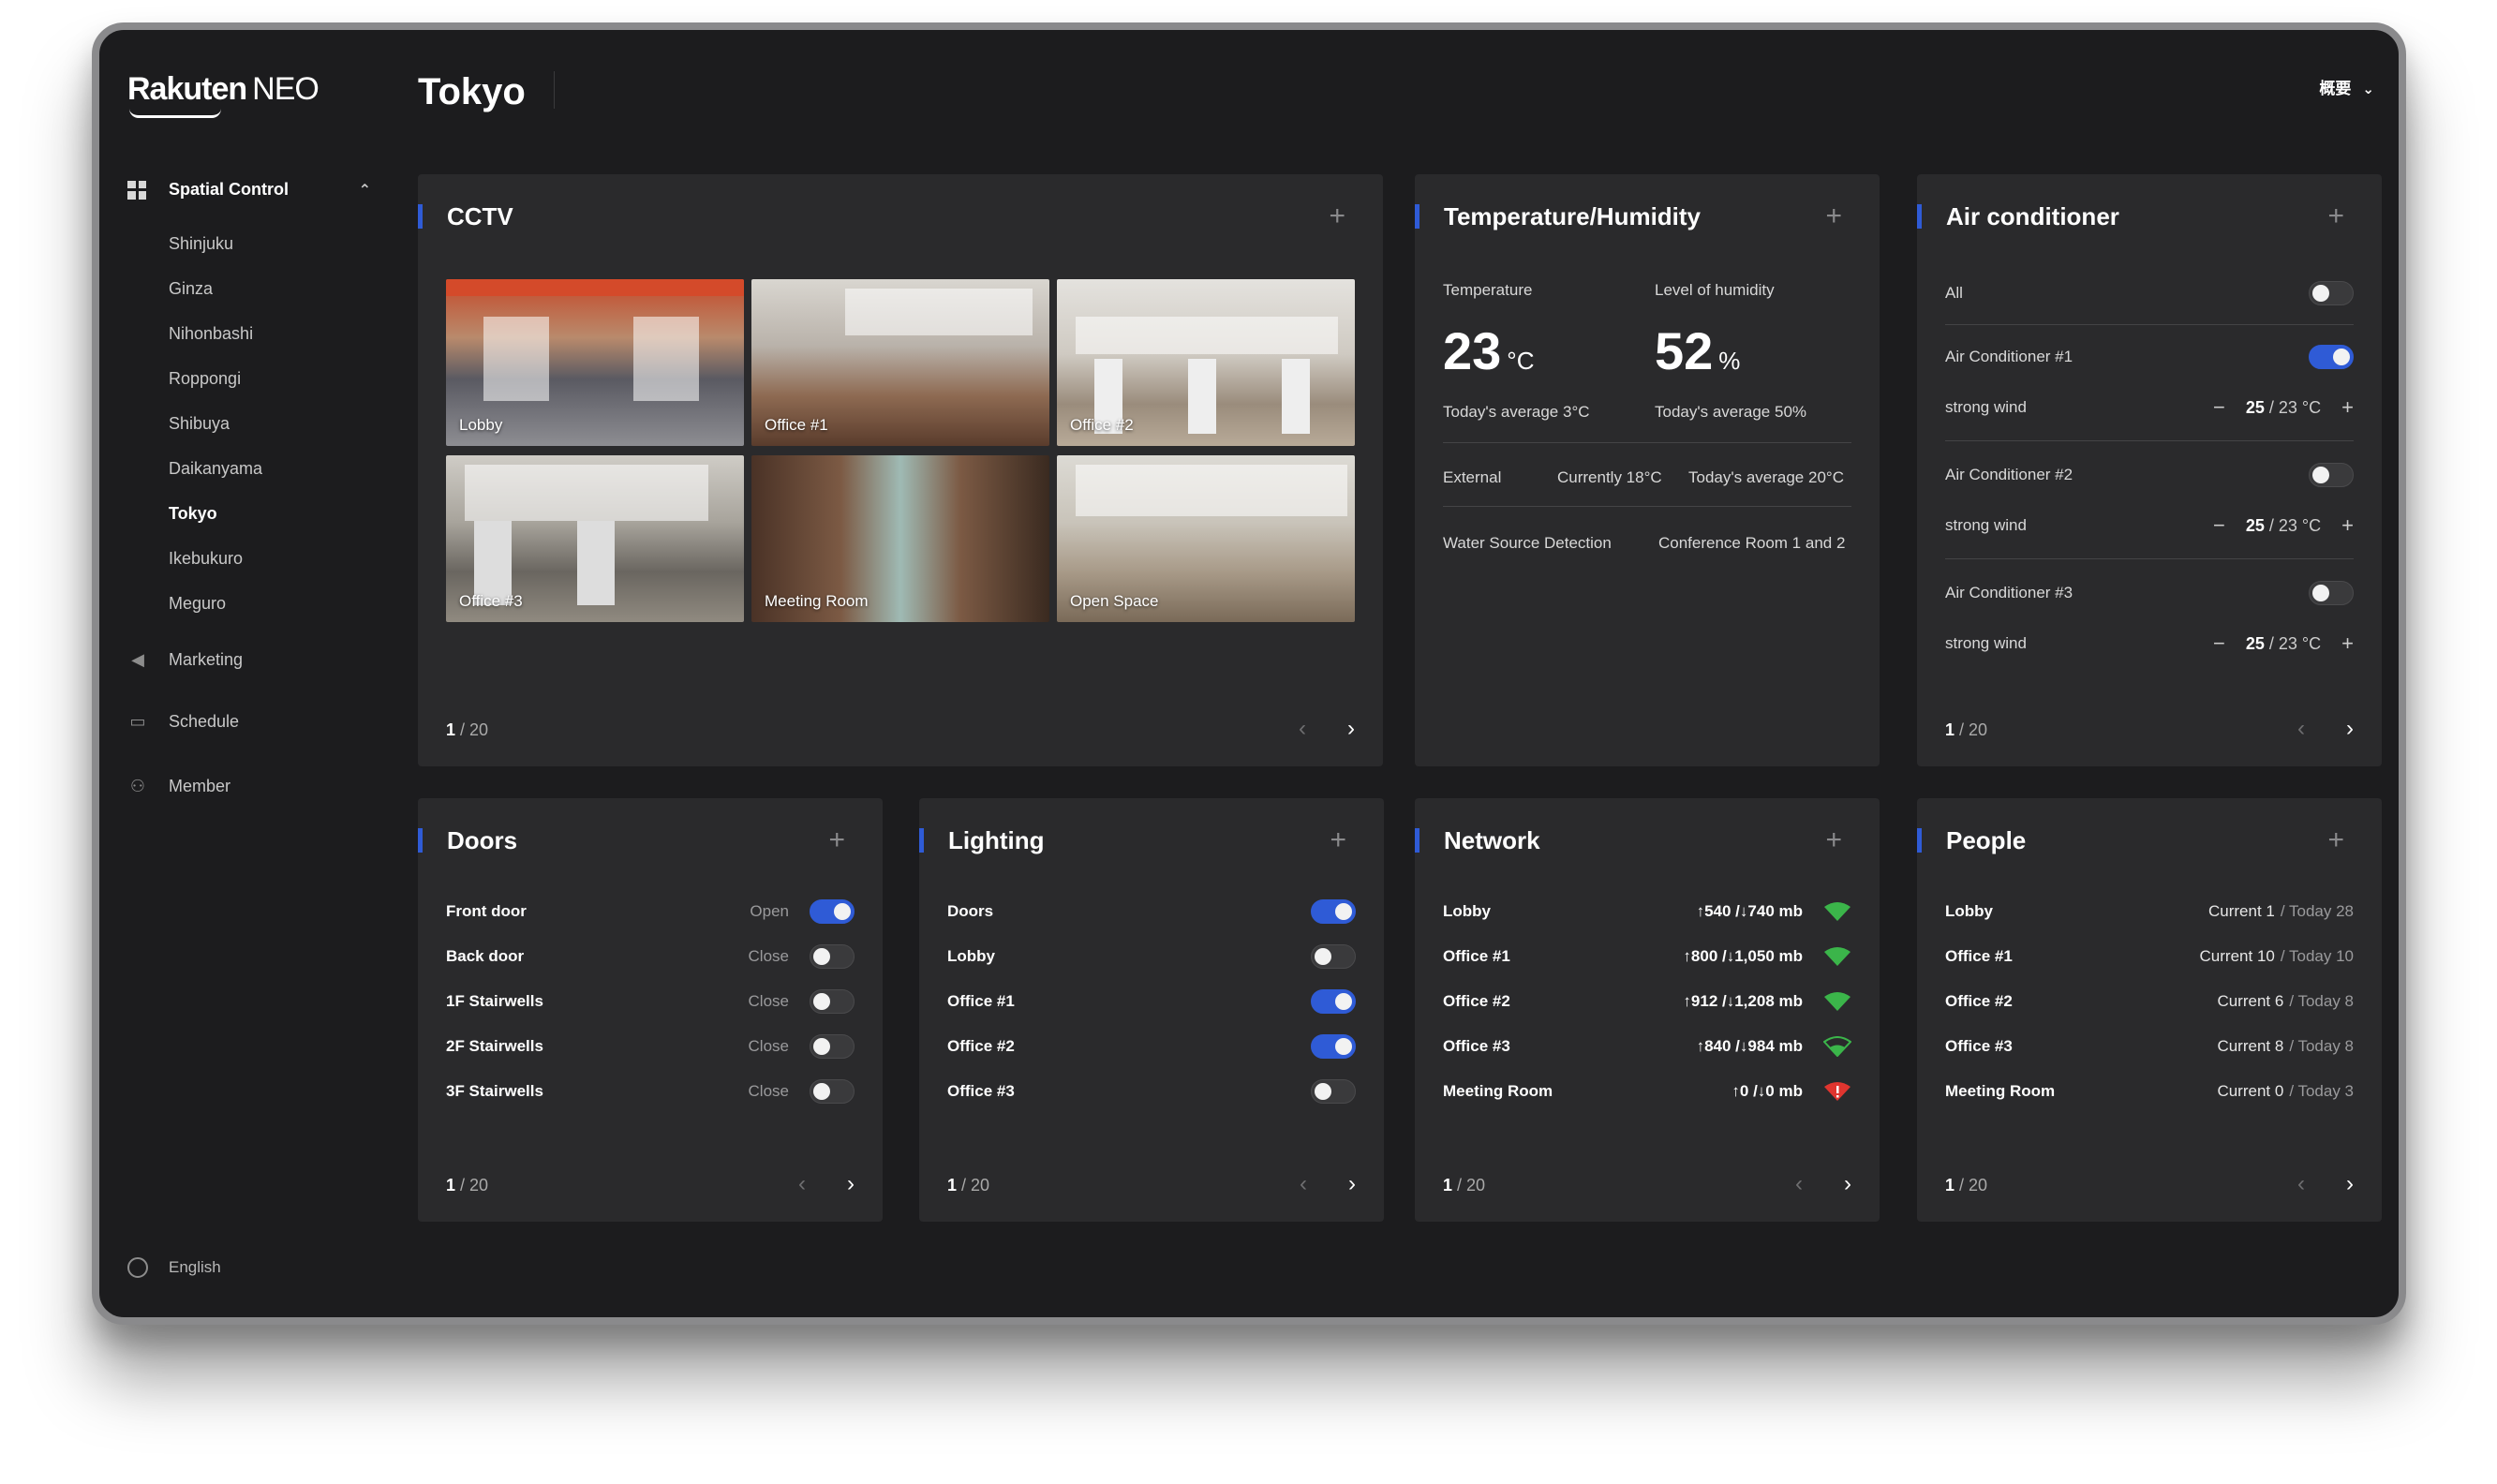 Image resolution: width=2497 pixels, height=1484 pixels. Describe the element at coordinates (185, 660) in the screenshot. I see `nav-marketing: ◀ Marketing` at that location.